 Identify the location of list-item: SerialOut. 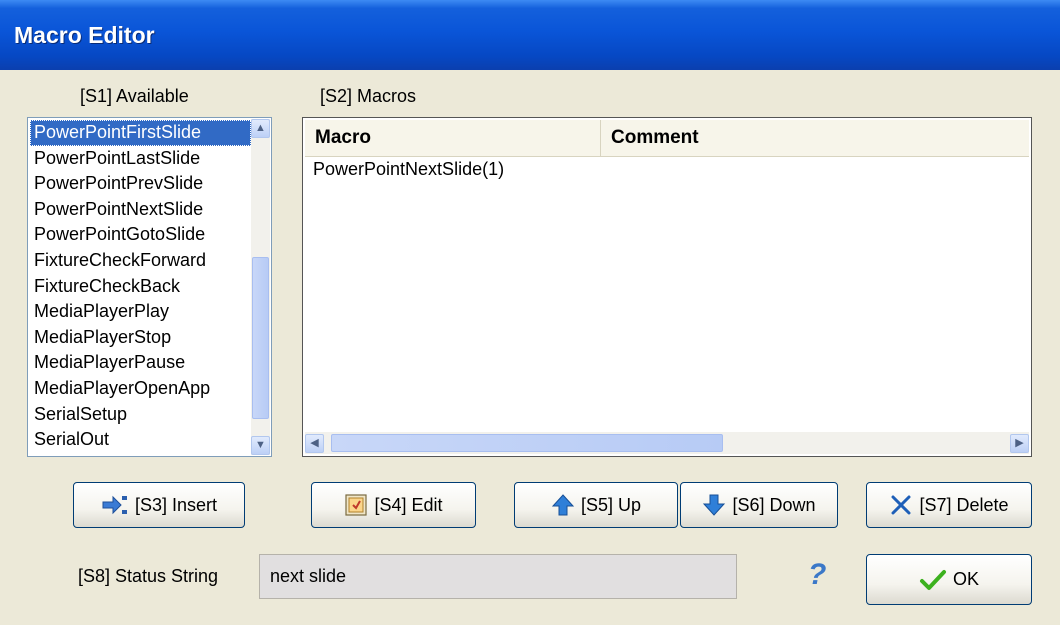
(140, 440).